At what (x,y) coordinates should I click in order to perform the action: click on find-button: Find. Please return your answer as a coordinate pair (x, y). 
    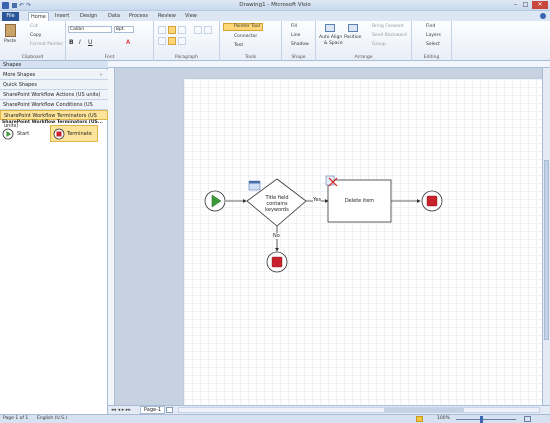
    Looking at the image, I should click on (430, 26).